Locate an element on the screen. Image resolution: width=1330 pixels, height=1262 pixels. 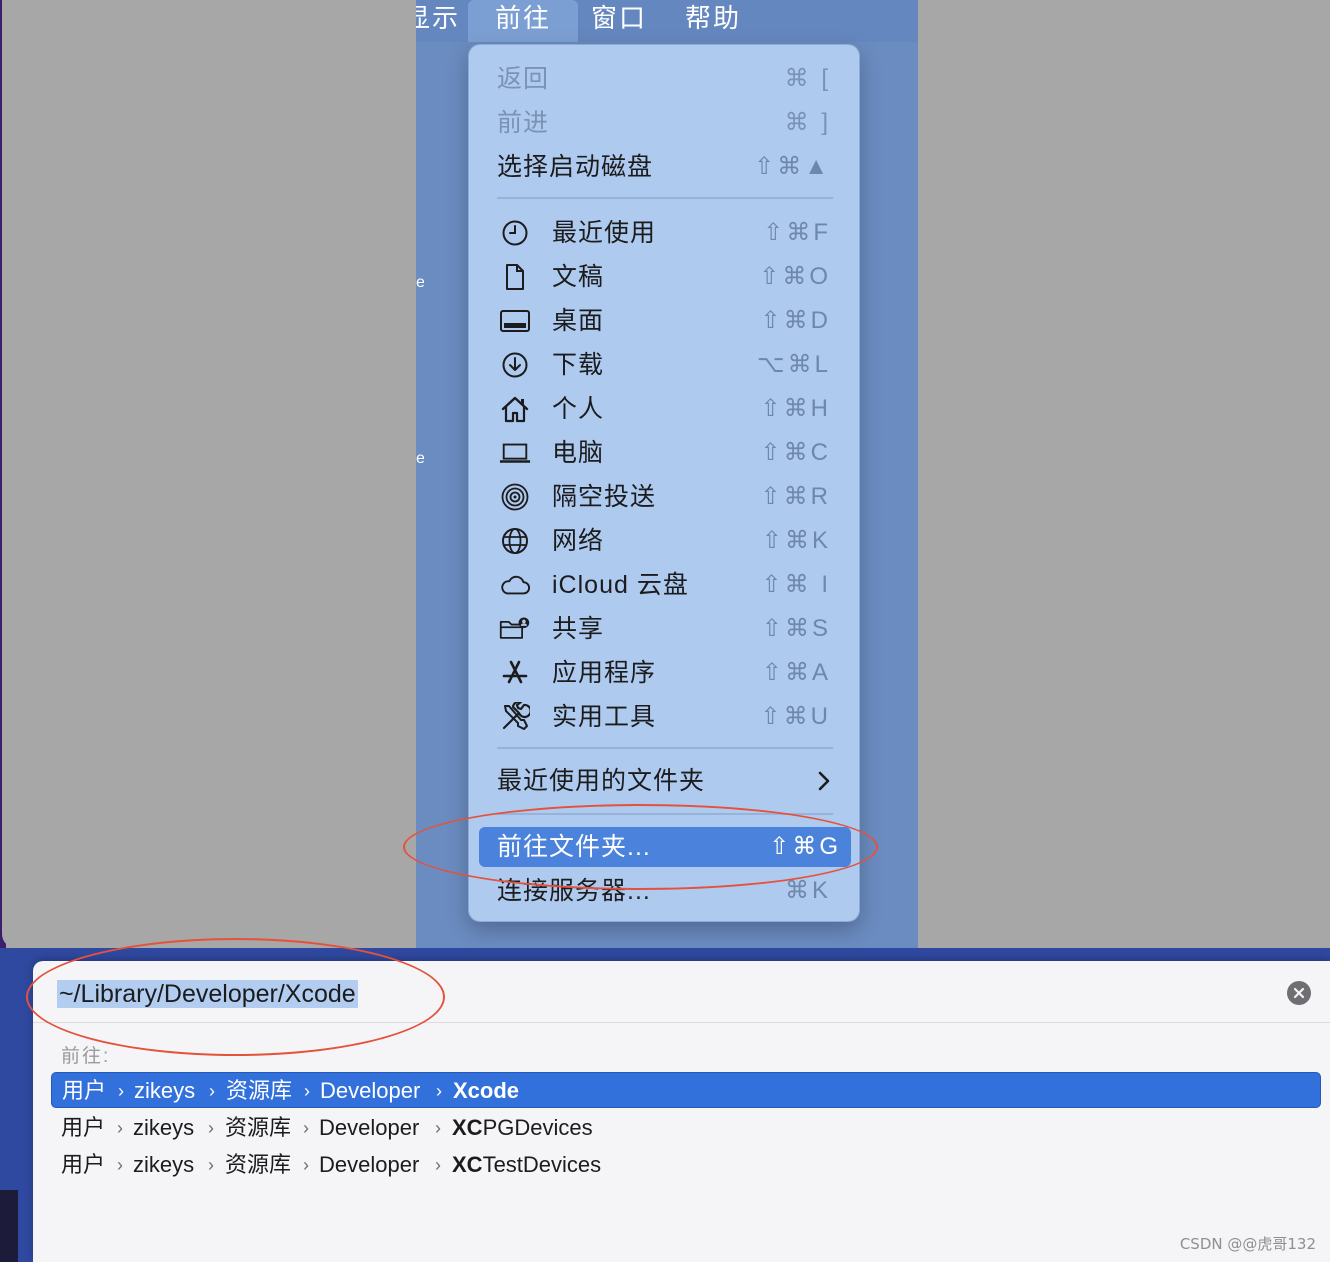
menu-item-go-to-folder: 前往文件夹... ⇧⌘G is located at coordinates (665, 847).